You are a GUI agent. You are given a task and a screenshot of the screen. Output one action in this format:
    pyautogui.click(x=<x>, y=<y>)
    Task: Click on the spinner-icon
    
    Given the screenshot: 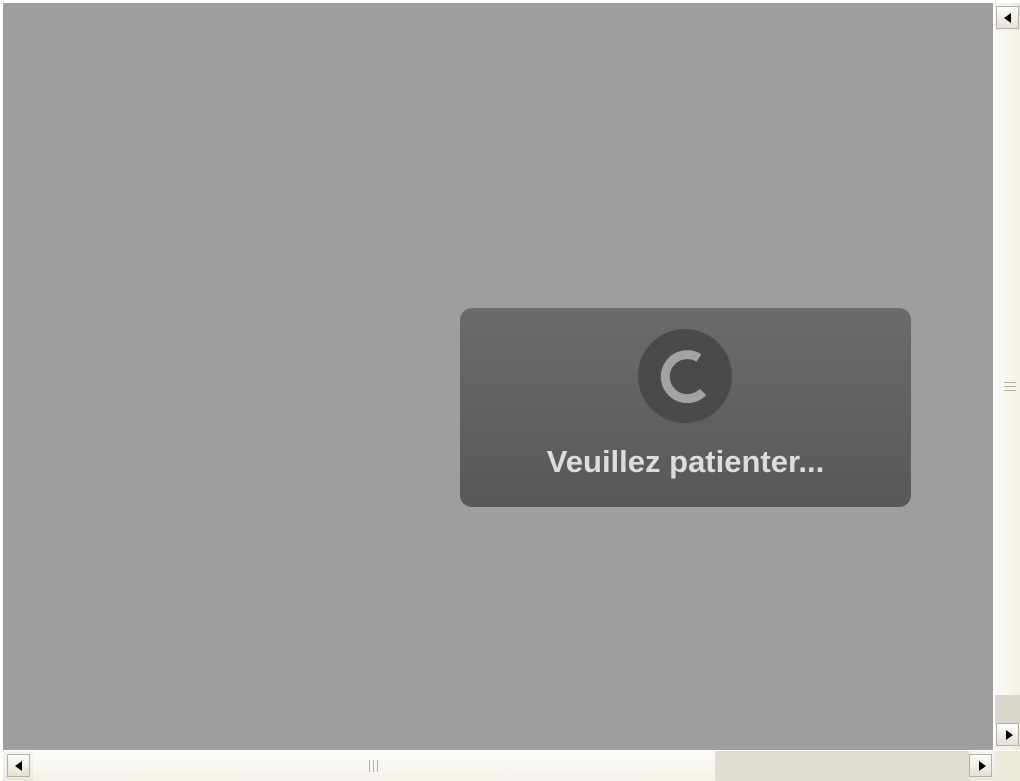 What is the action you would take?
    pyautogui.click(x=685, y=376)
    